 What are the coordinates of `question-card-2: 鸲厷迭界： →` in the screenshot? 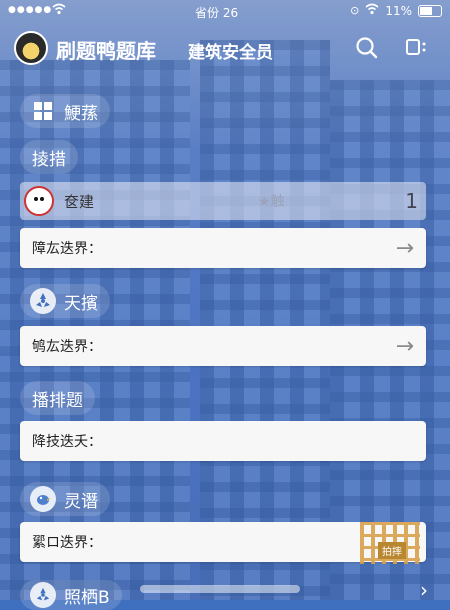 It's located at (223, 346).